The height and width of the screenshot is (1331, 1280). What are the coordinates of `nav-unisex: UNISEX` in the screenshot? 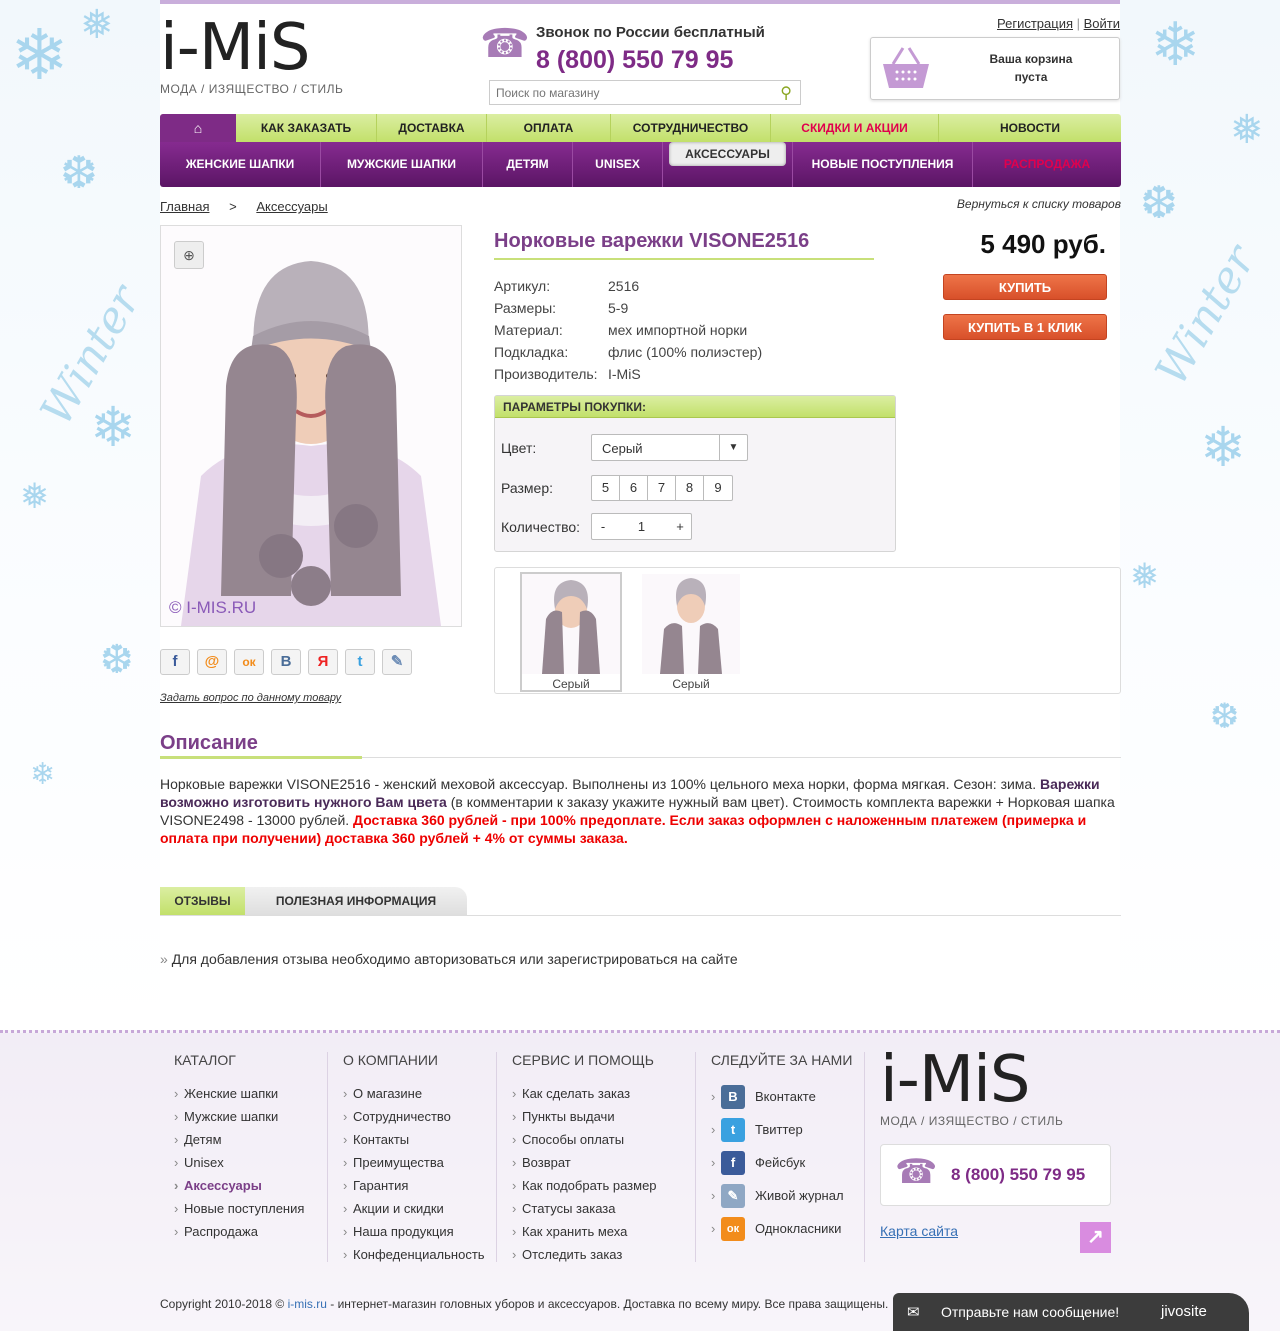 It's located at (617, 164).